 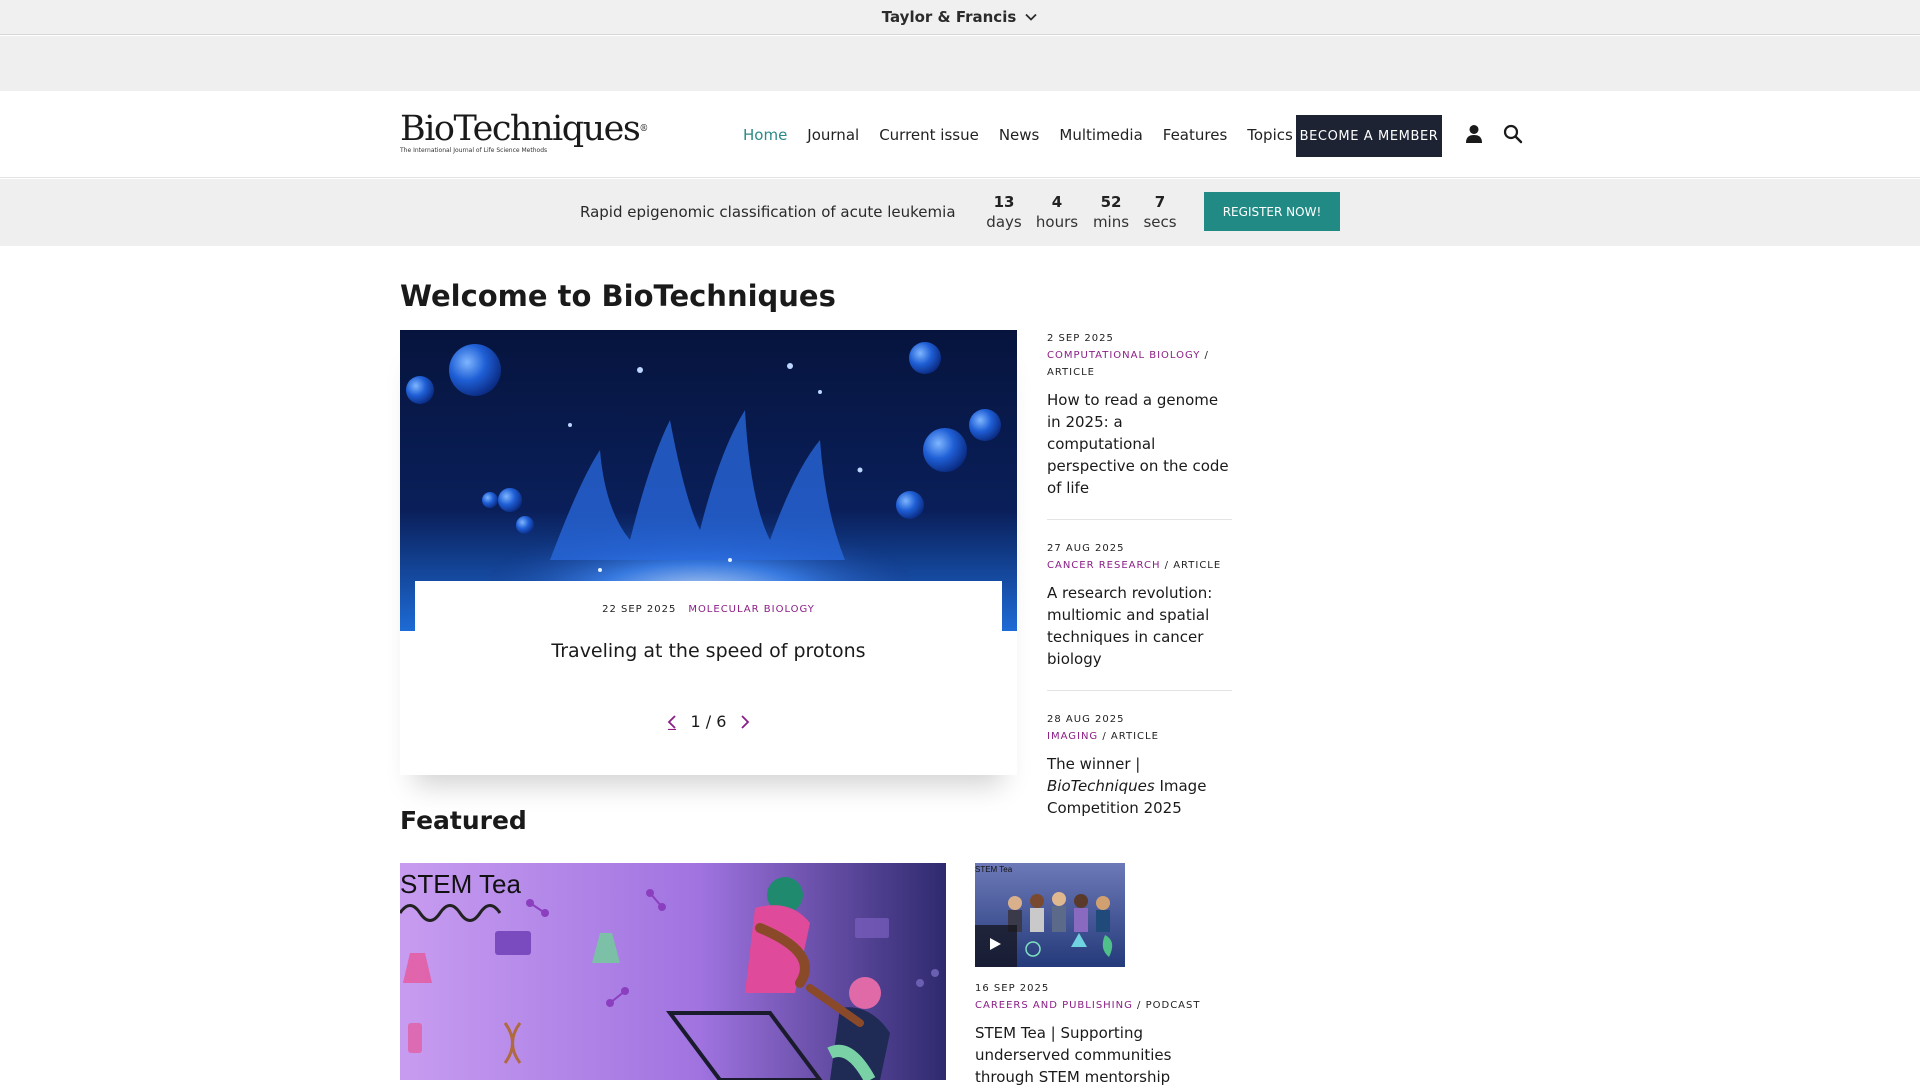 What do you see at coordinates (708, 651) in the screenshot?
I see `hero-title: Traveling at the speed of protons` at bounding box center [708, 651].